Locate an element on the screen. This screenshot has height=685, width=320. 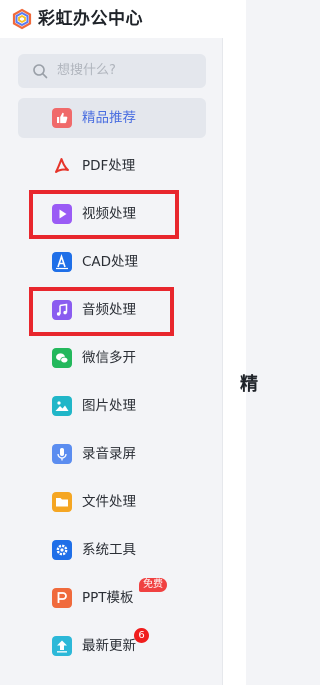
sidebar-item-wechat: 微信多开 is located at coordinates (112, 358).